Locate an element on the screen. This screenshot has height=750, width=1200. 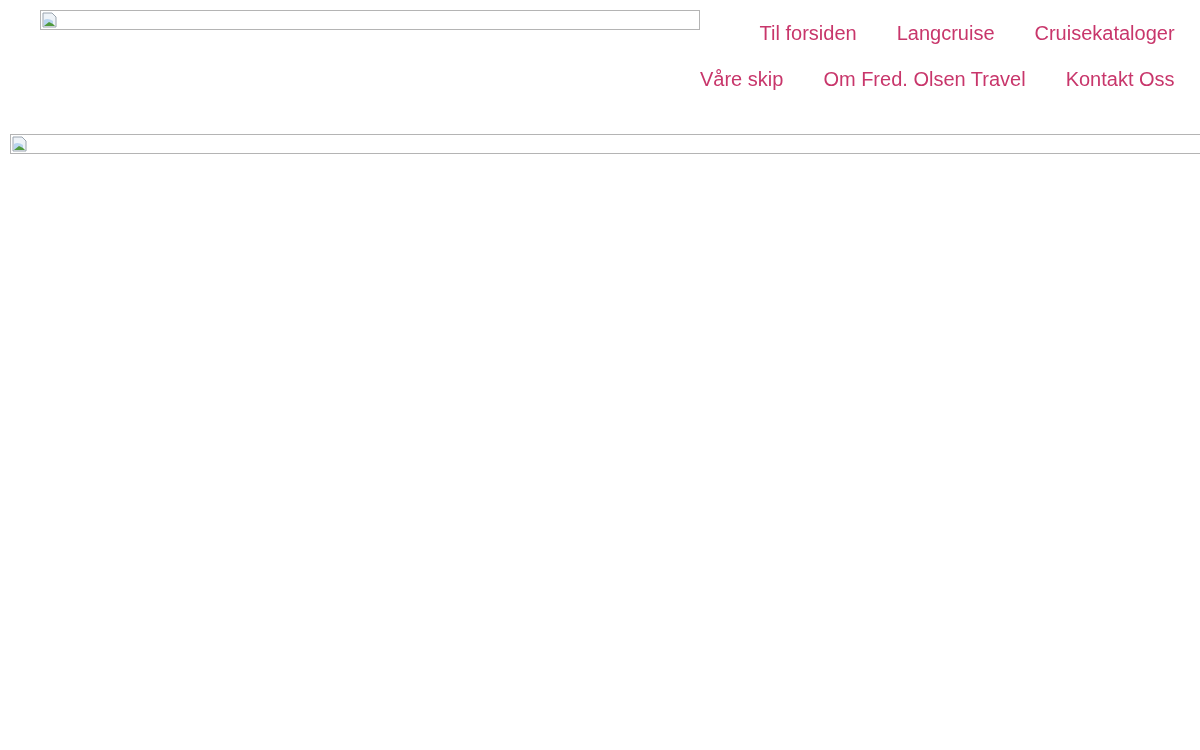
nav-link: Cruisekataloger is located at coordinates (1104, 33).